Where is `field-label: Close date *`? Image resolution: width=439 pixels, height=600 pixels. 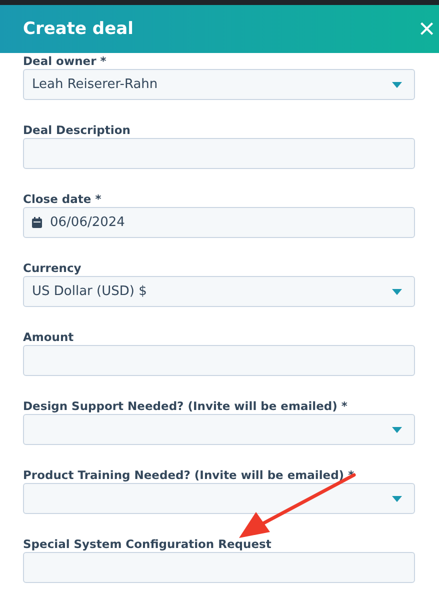 field-label: Close date * is located at coordinates (62, 199).